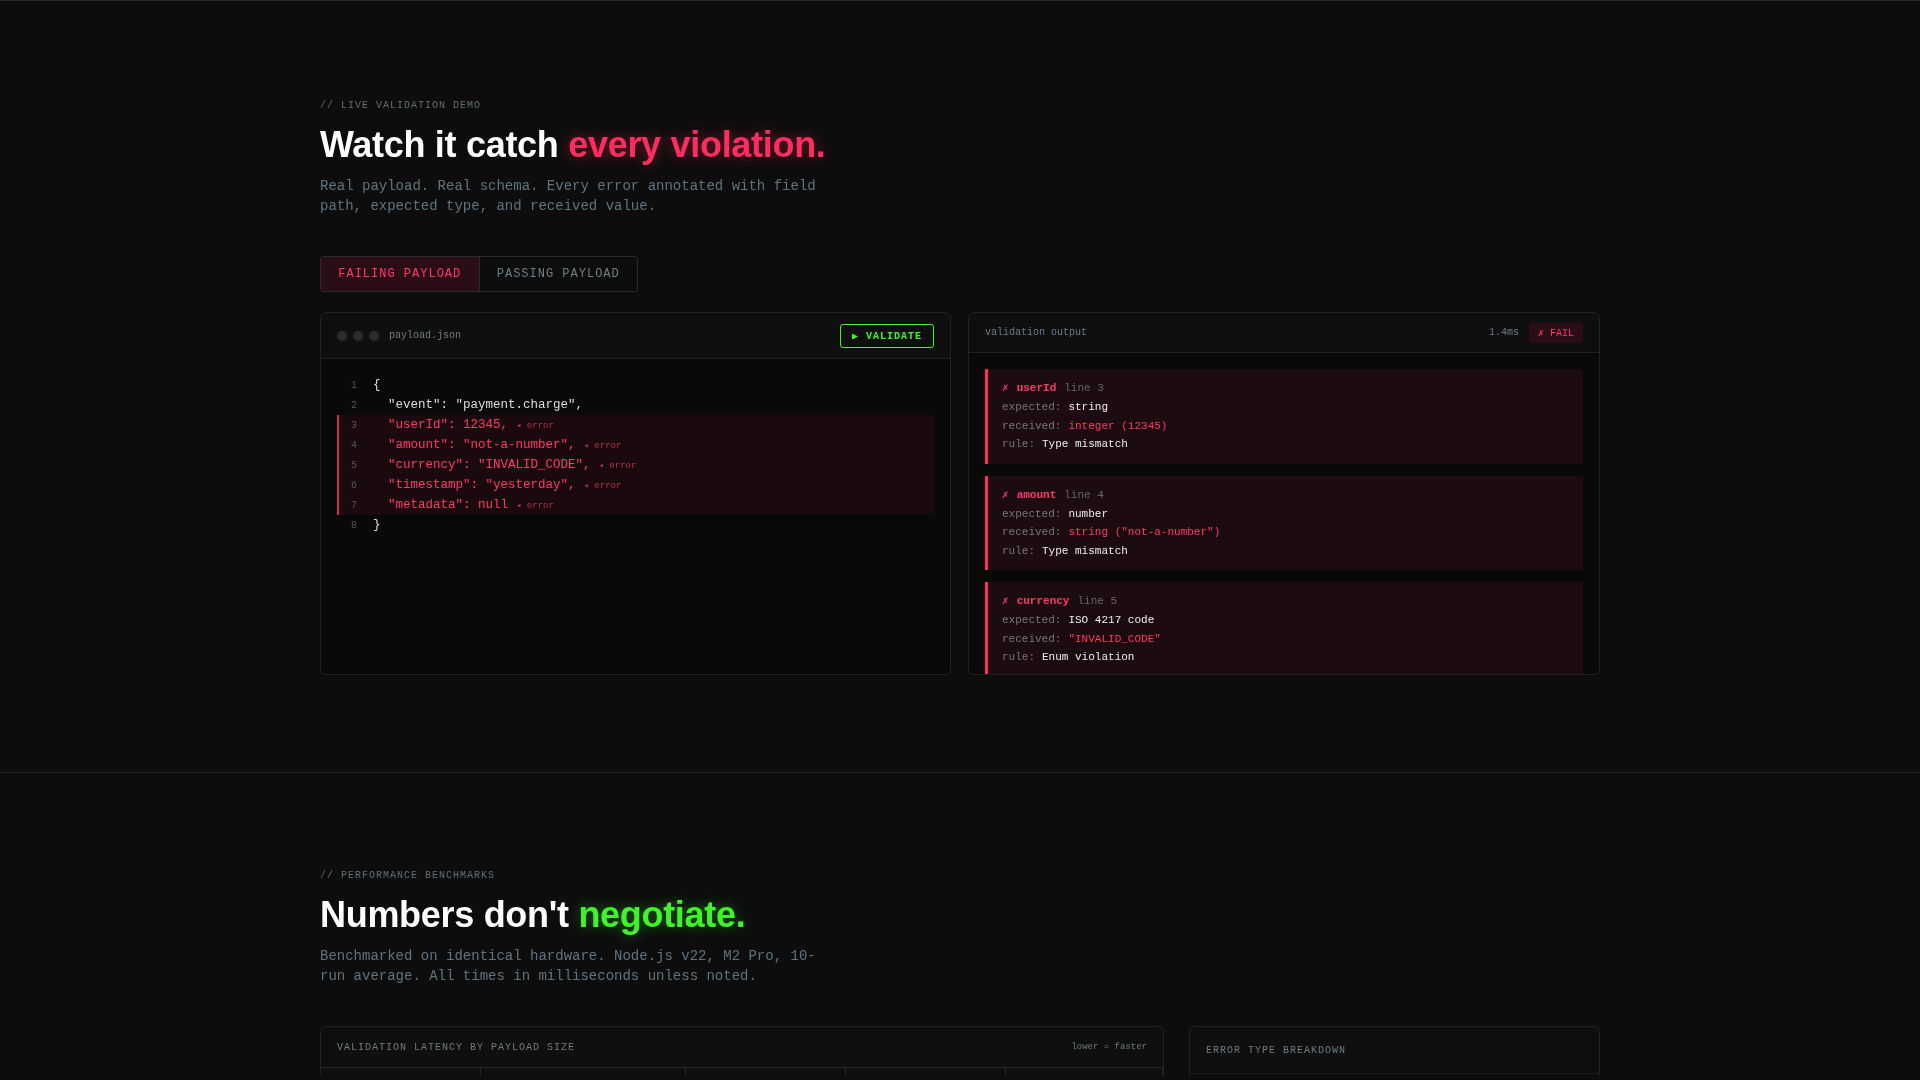 The width and height of the screenshot is (1920, 1080). Describe the element at coordinates (1088, 657) in the screenshot. I see `detail-value: Enum violation` at that location.